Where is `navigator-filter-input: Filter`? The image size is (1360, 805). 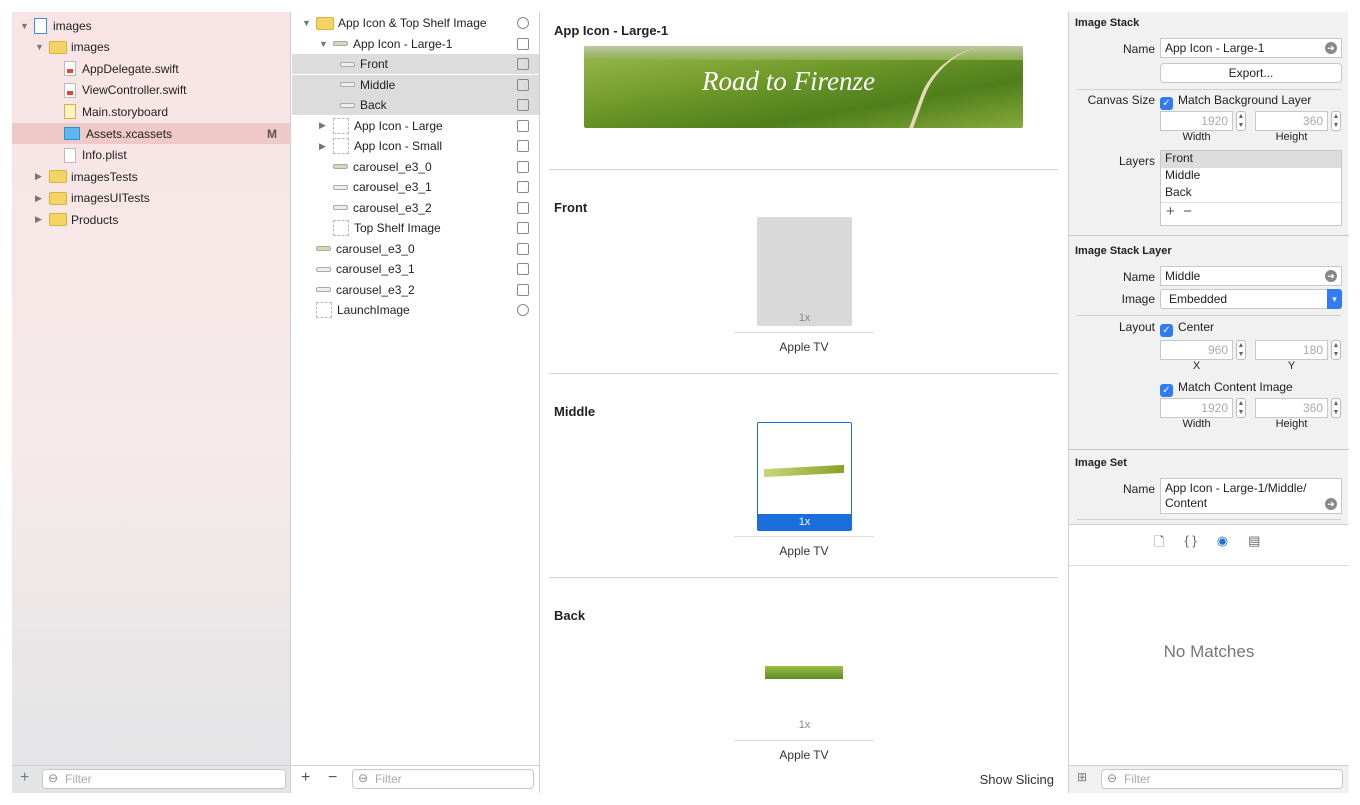
navigator-filter-input: Filter is located at coordinates (164, 779).